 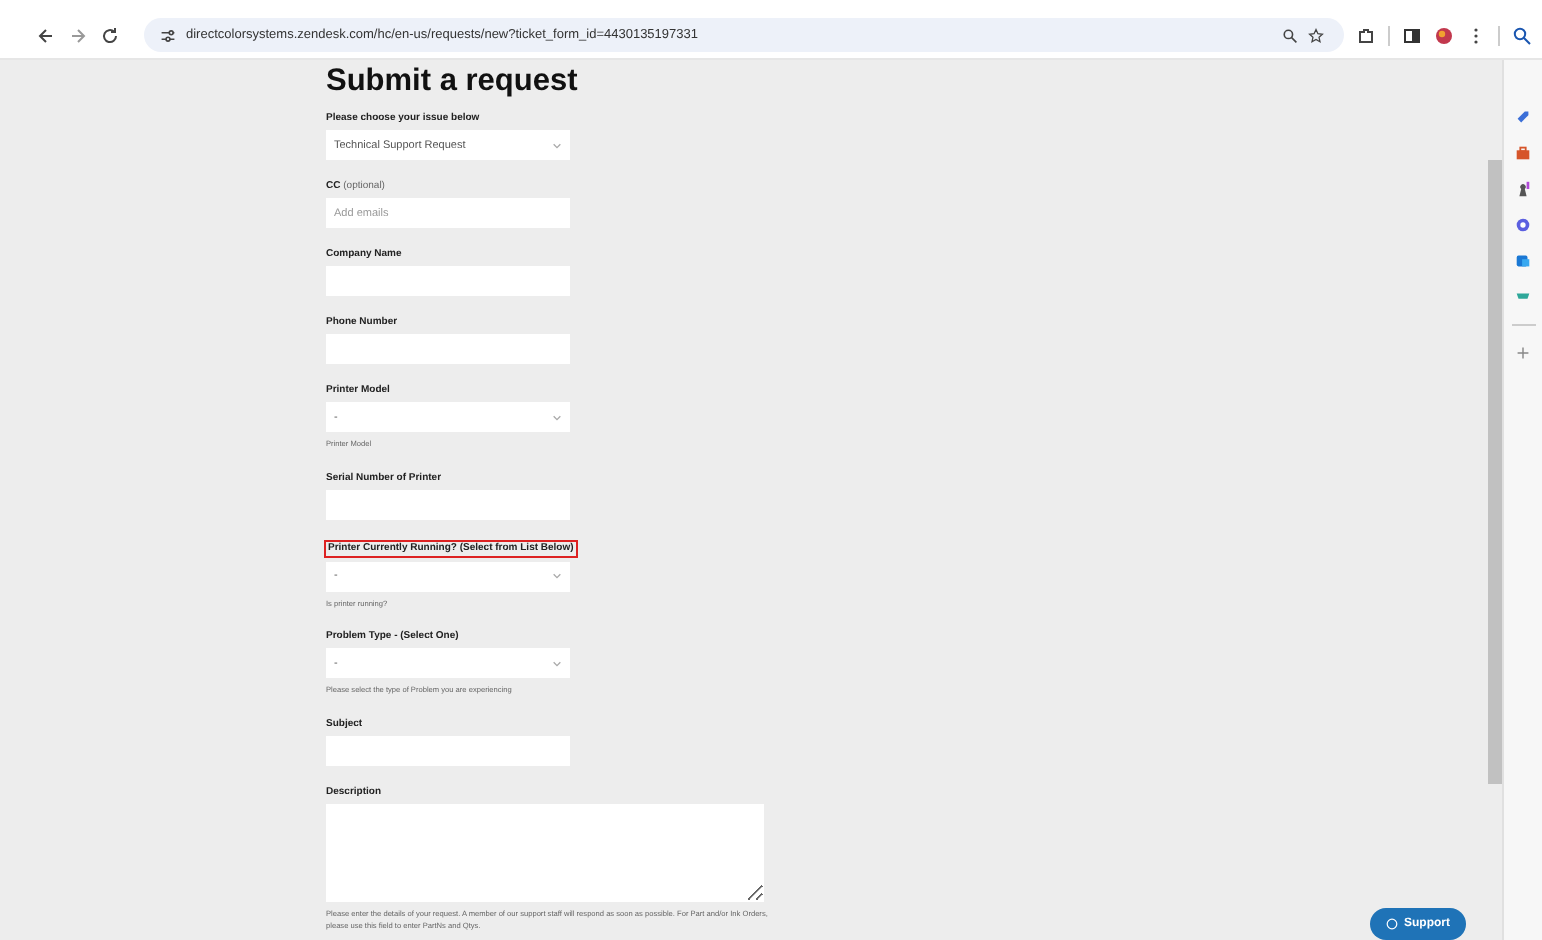 What do you see at coordinates (1523, 189) in the screenshot?
I see `chess-piece-icon` at bounding box center [1523, 189].